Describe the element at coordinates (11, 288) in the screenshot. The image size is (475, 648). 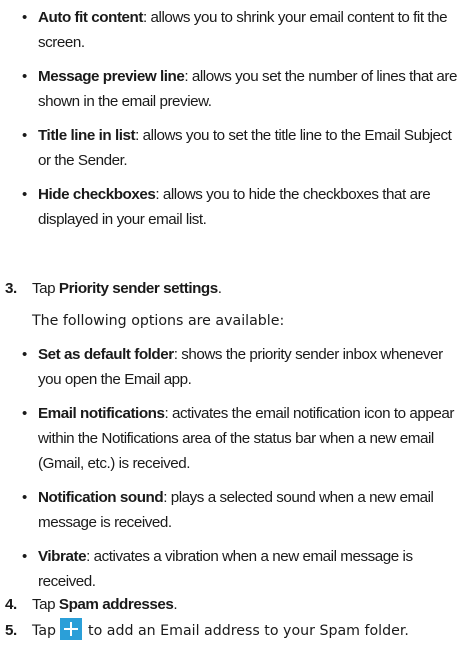
I see `step-number: 3.` at that location.